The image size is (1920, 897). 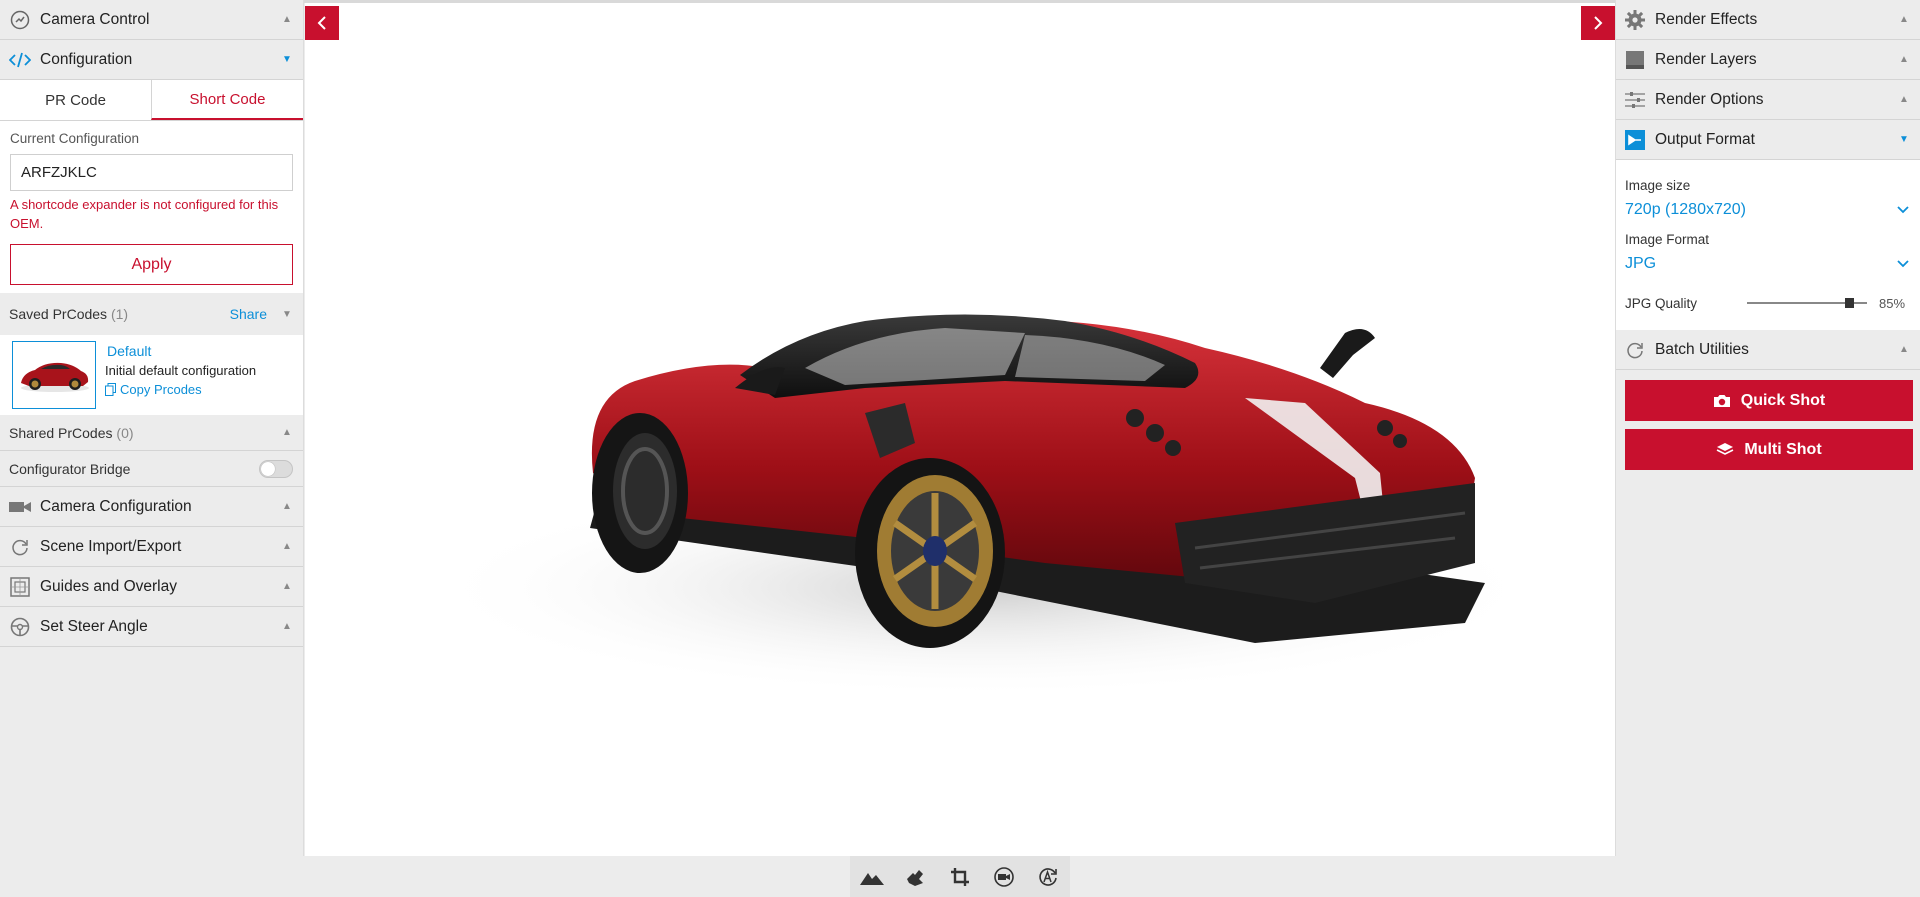 What do you see at coordinates (1892, 303) in the screenshot?
I see `jpg-quality-value: 85%` at bounding box center [1892, 303].